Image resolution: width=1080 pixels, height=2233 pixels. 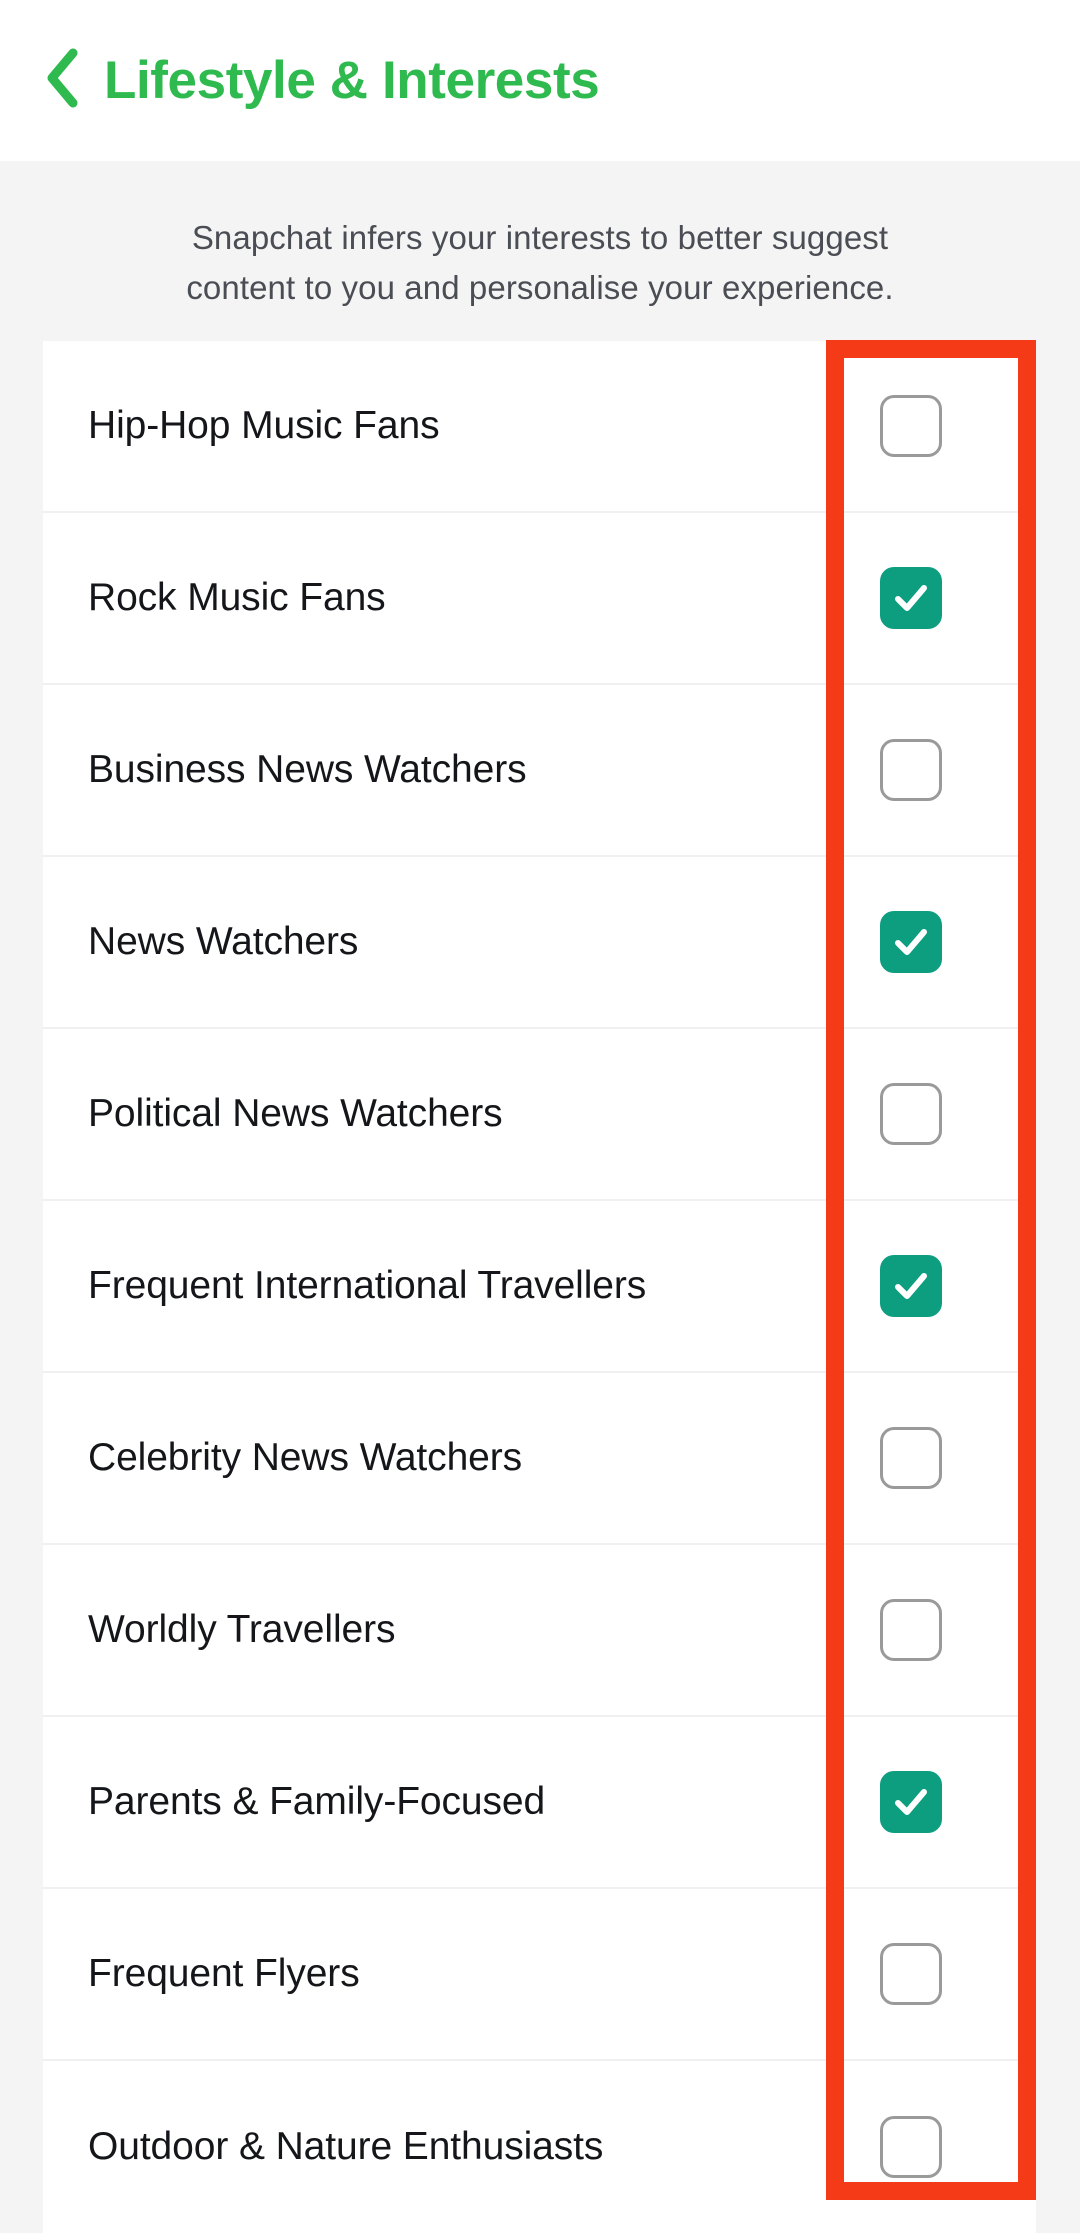 What do you see at coordinates (539, 1115) in the screenshot?
I see `list-item: Political News Watchers` at bounding box center [539, 1115].